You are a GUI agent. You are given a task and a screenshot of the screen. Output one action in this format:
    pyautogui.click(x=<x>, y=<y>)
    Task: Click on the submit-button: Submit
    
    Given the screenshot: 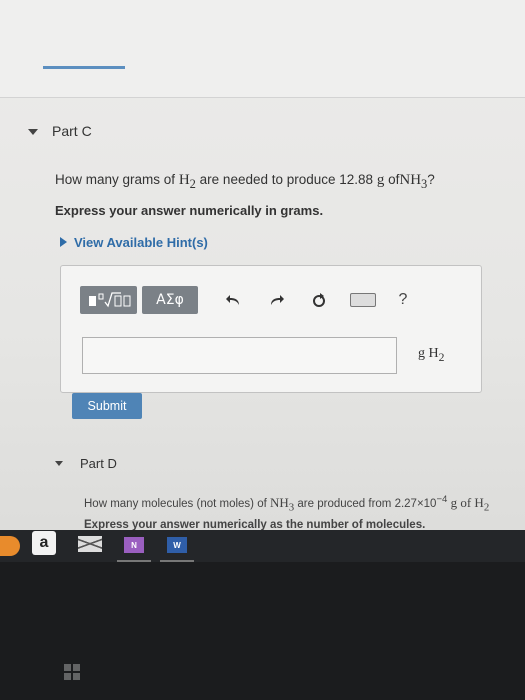 What is the action you would take?
    pyautogui.click(x=107, y=406)
    